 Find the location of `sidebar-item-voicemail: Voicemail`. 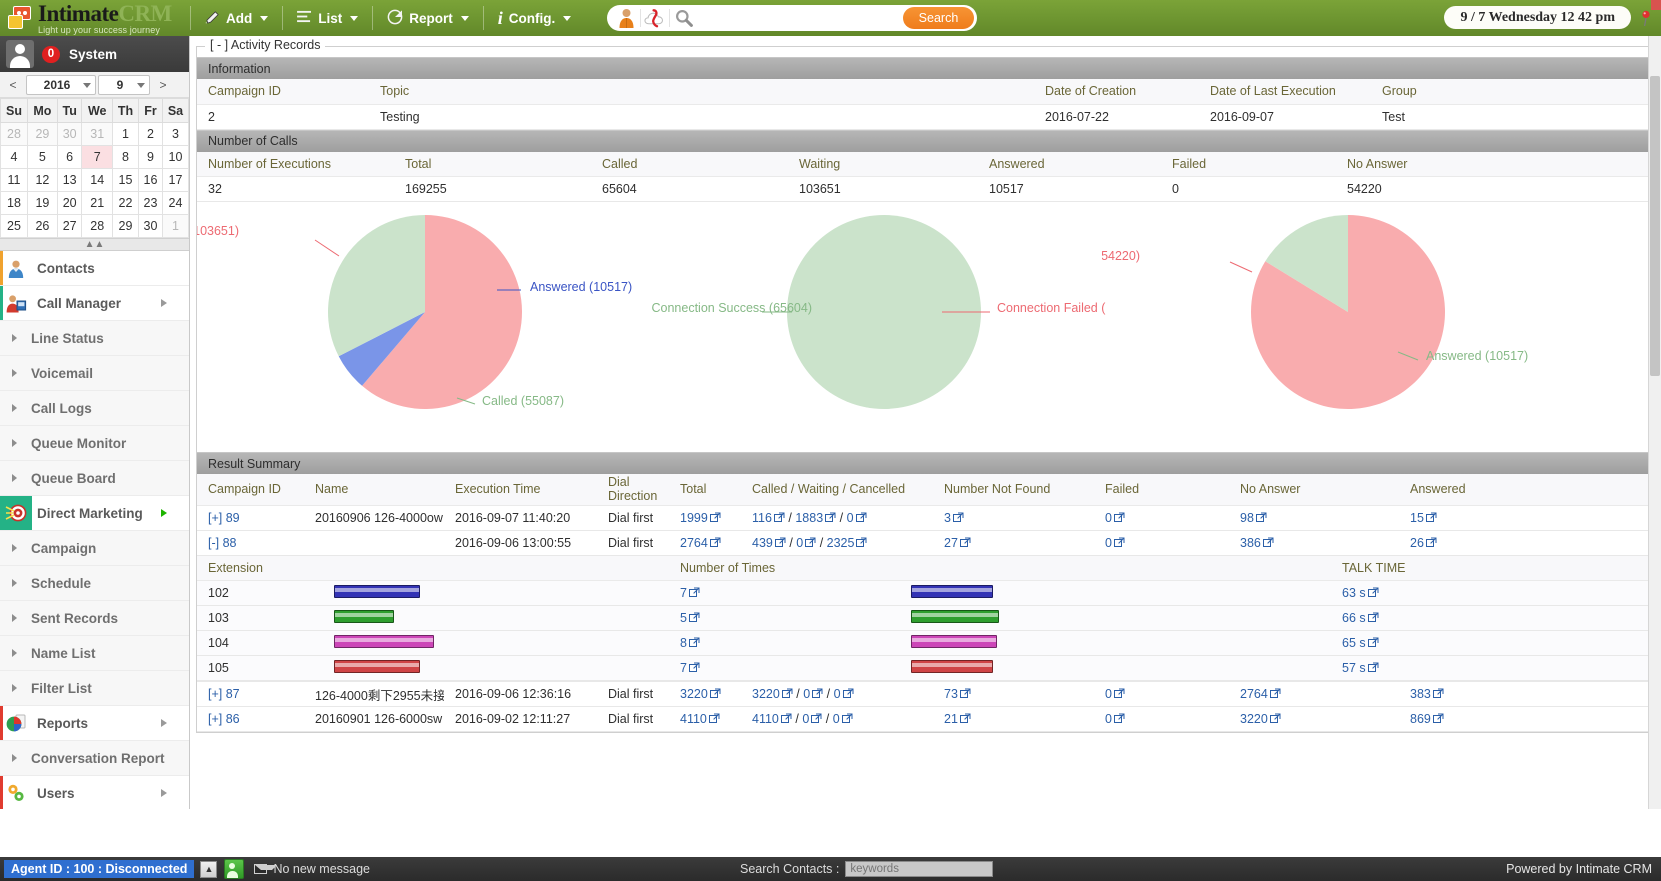

sidebar-item-voicemail: Voicemail is located at coordinates (94, 373).